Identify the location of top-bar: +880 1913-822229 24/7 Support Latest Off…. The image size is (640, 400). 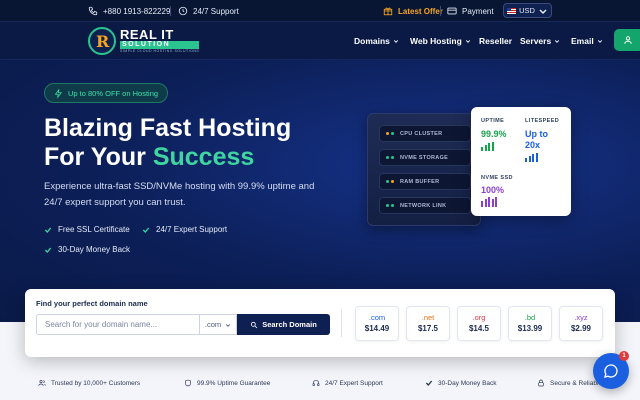
(320, 11).